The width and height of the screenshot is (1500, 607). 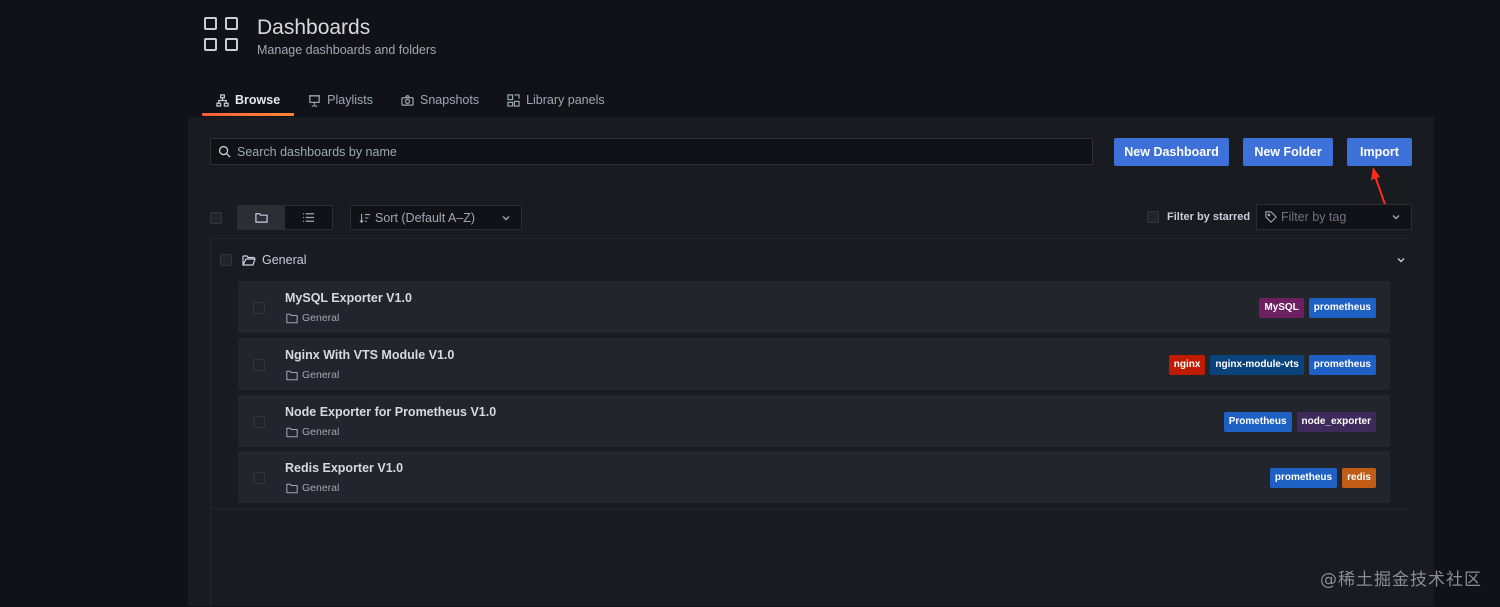 I want to click on library-panel-icon, so click(x=513, y=100).